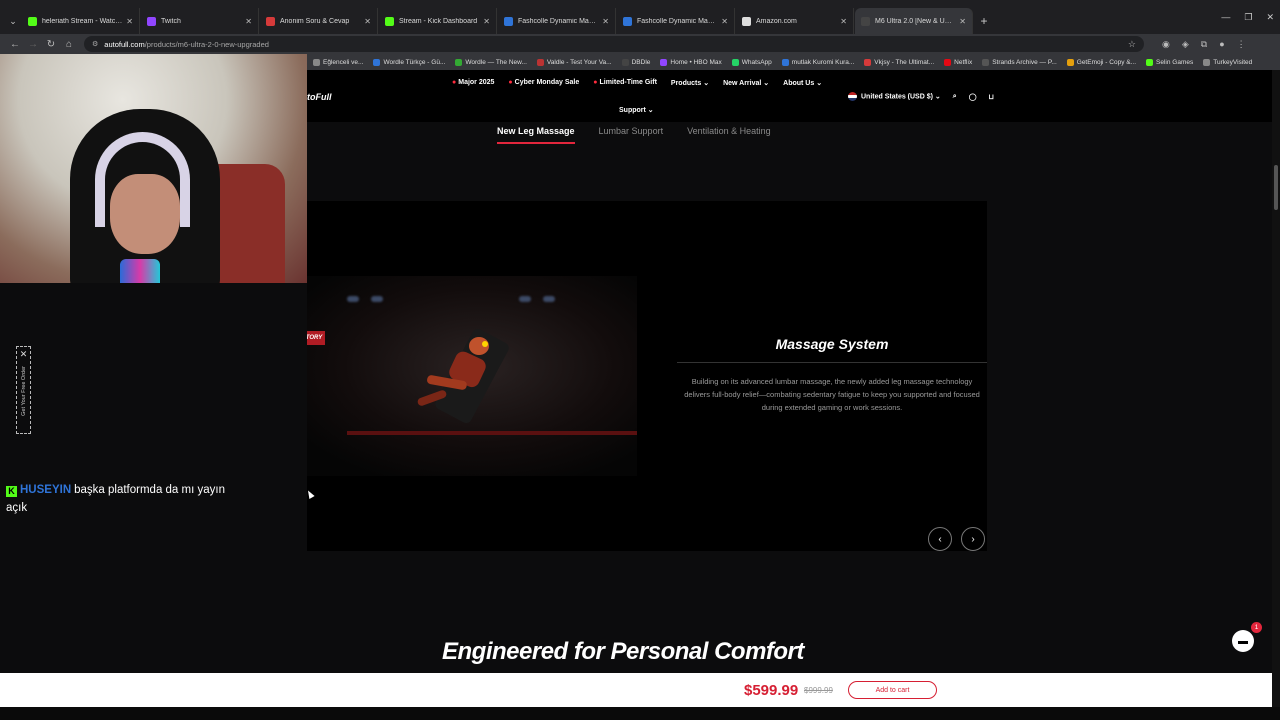 This screenshot has height=720, width=1280. What do you see at coordinates (1241, 44) in the screenshot?
I see `menu-kebab-icon: ⋮` at bounding box center [1241, 44].